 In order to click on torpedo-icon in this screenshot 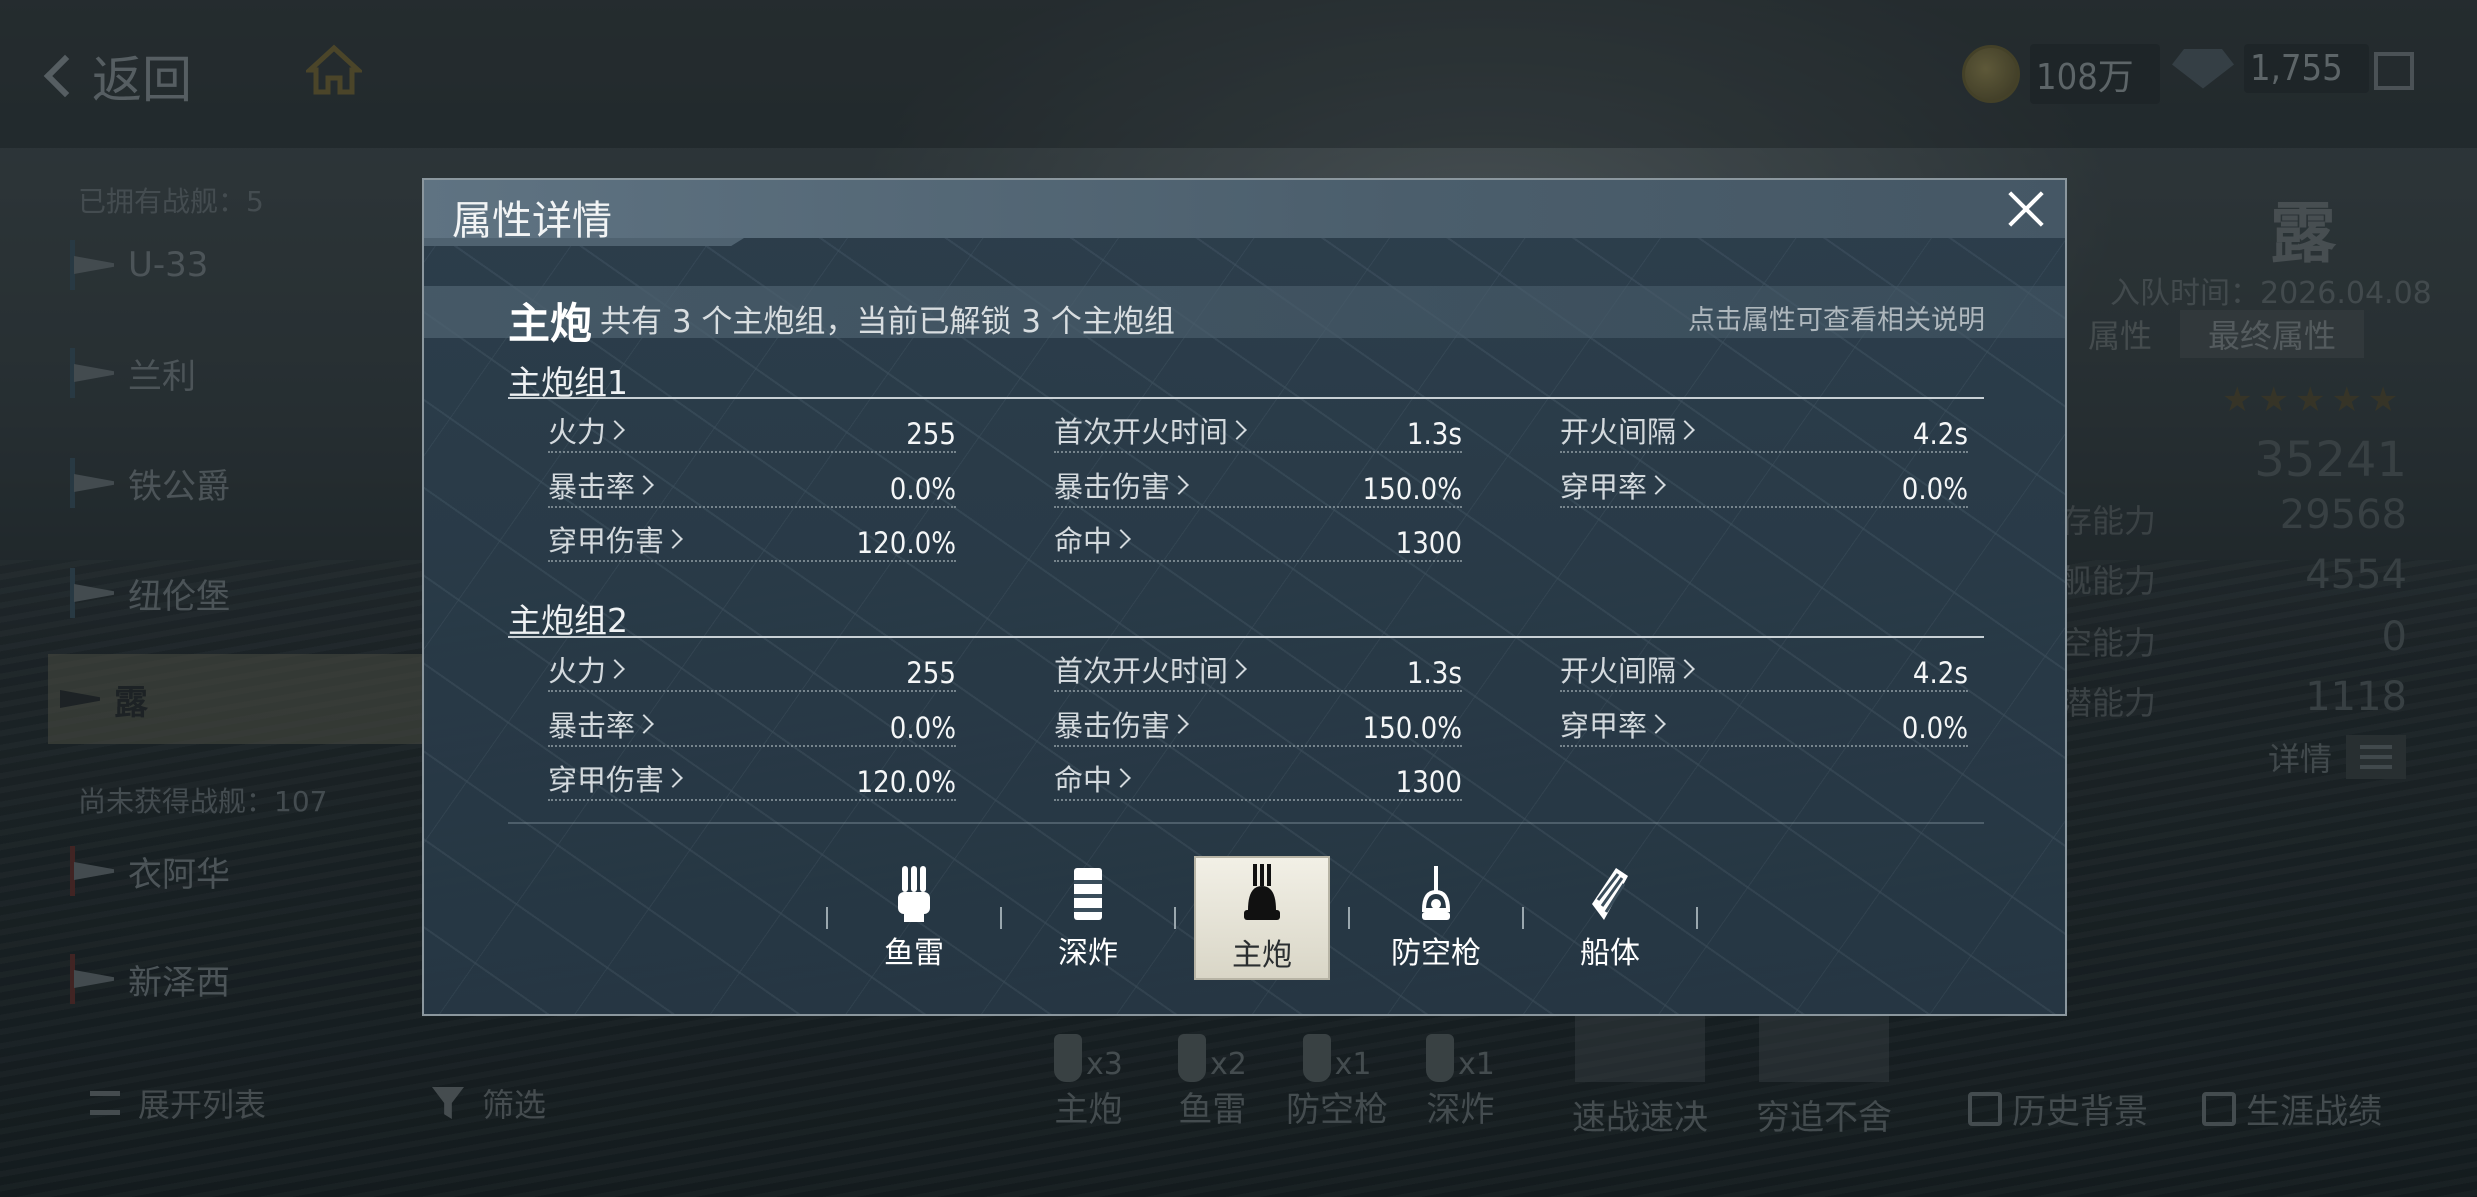, I will do `click(914, 894)`.